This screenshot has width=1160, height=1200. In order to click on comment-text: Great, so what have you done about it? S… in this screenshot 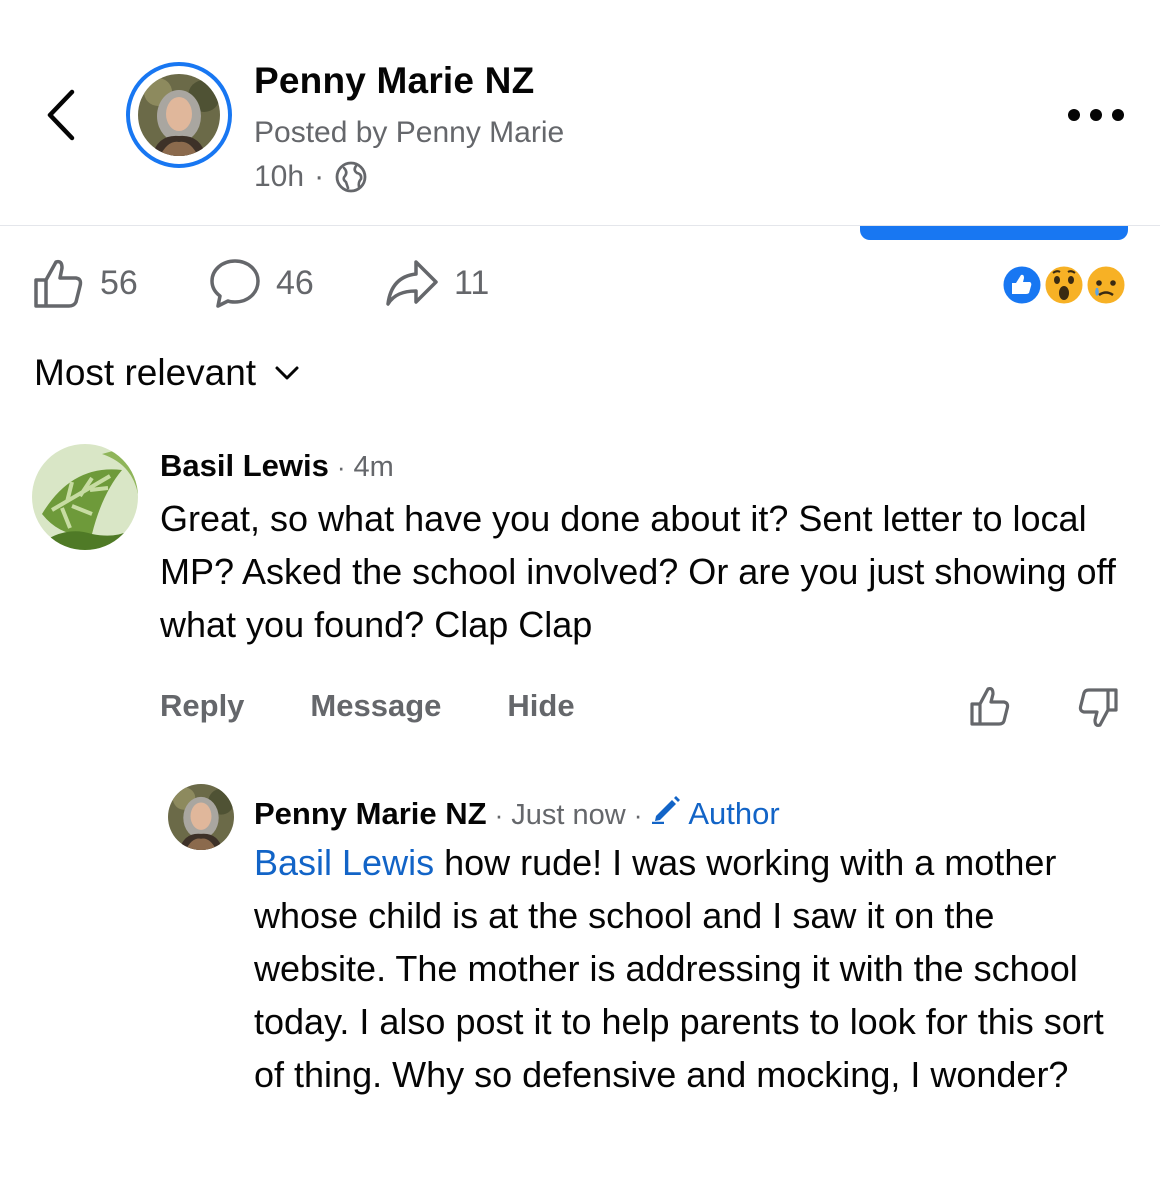, I will do `click(638, 571)`.